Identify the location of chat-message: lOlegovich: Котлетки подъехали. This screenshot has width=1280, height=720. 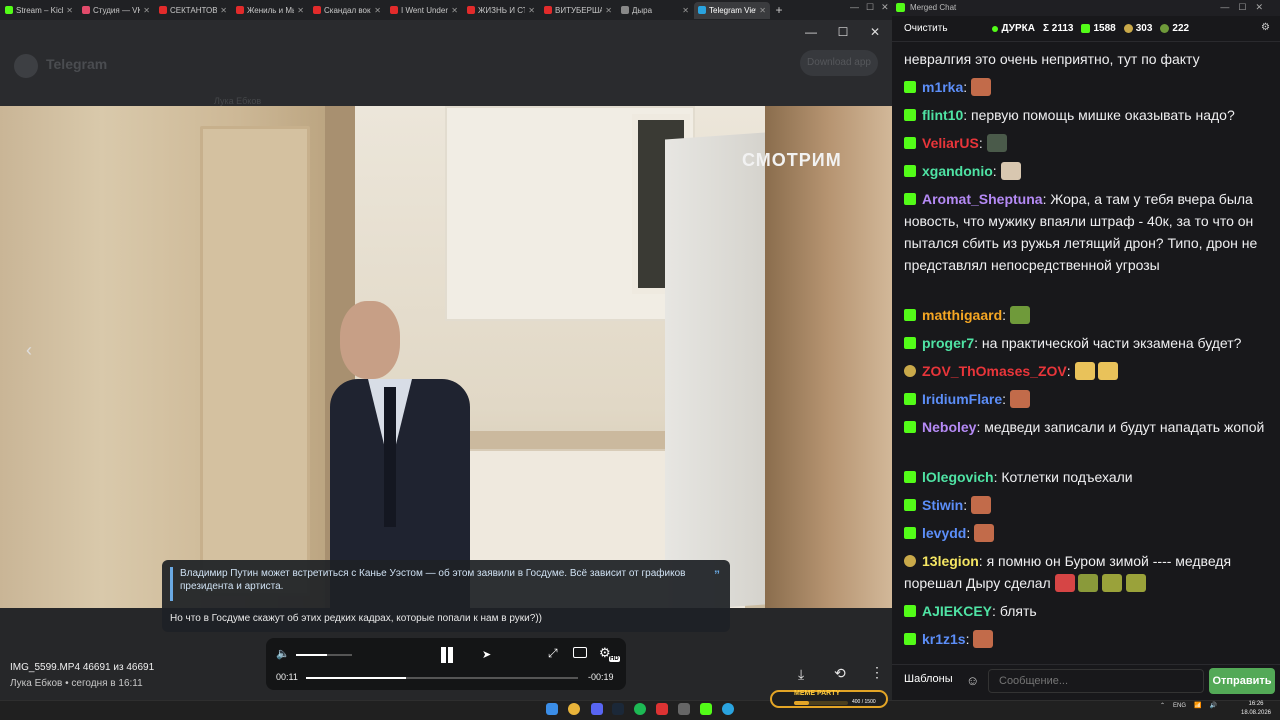
(1090, 477).